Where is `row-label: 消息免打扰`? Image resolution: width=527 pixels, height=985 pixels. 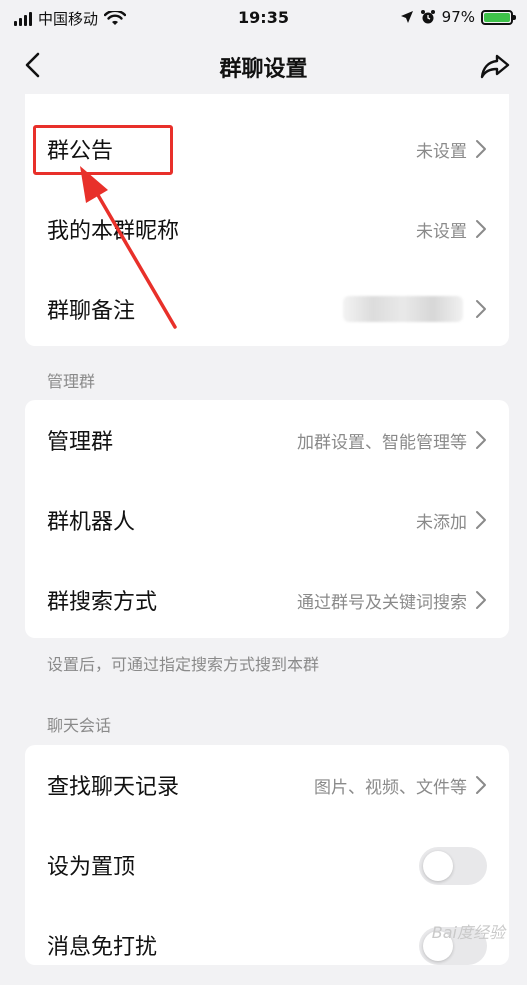
row-label: 消息免打扰 is located at coordinates (102, 947).